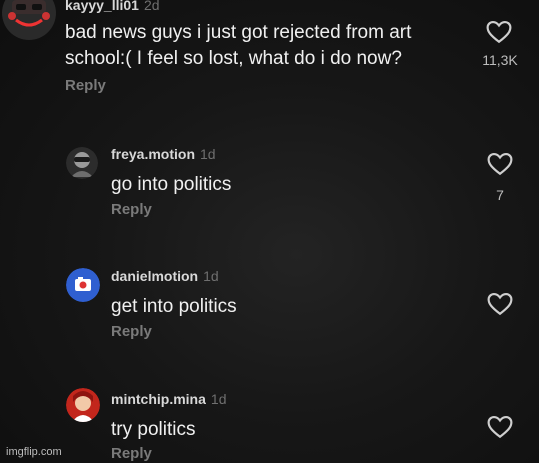 The image size is (539, 463). I want to click on like-count: 7, so click(500, 195).